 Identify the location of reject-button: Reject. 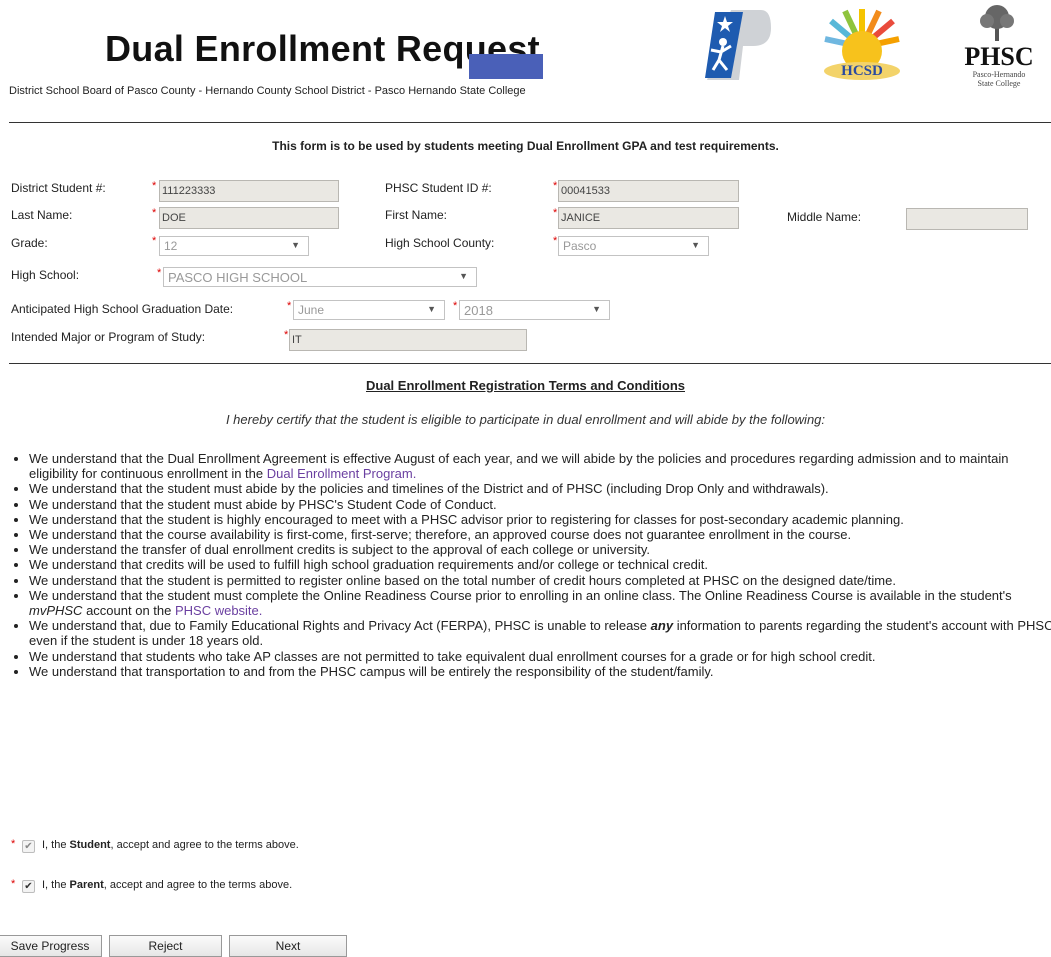
(165, 946).